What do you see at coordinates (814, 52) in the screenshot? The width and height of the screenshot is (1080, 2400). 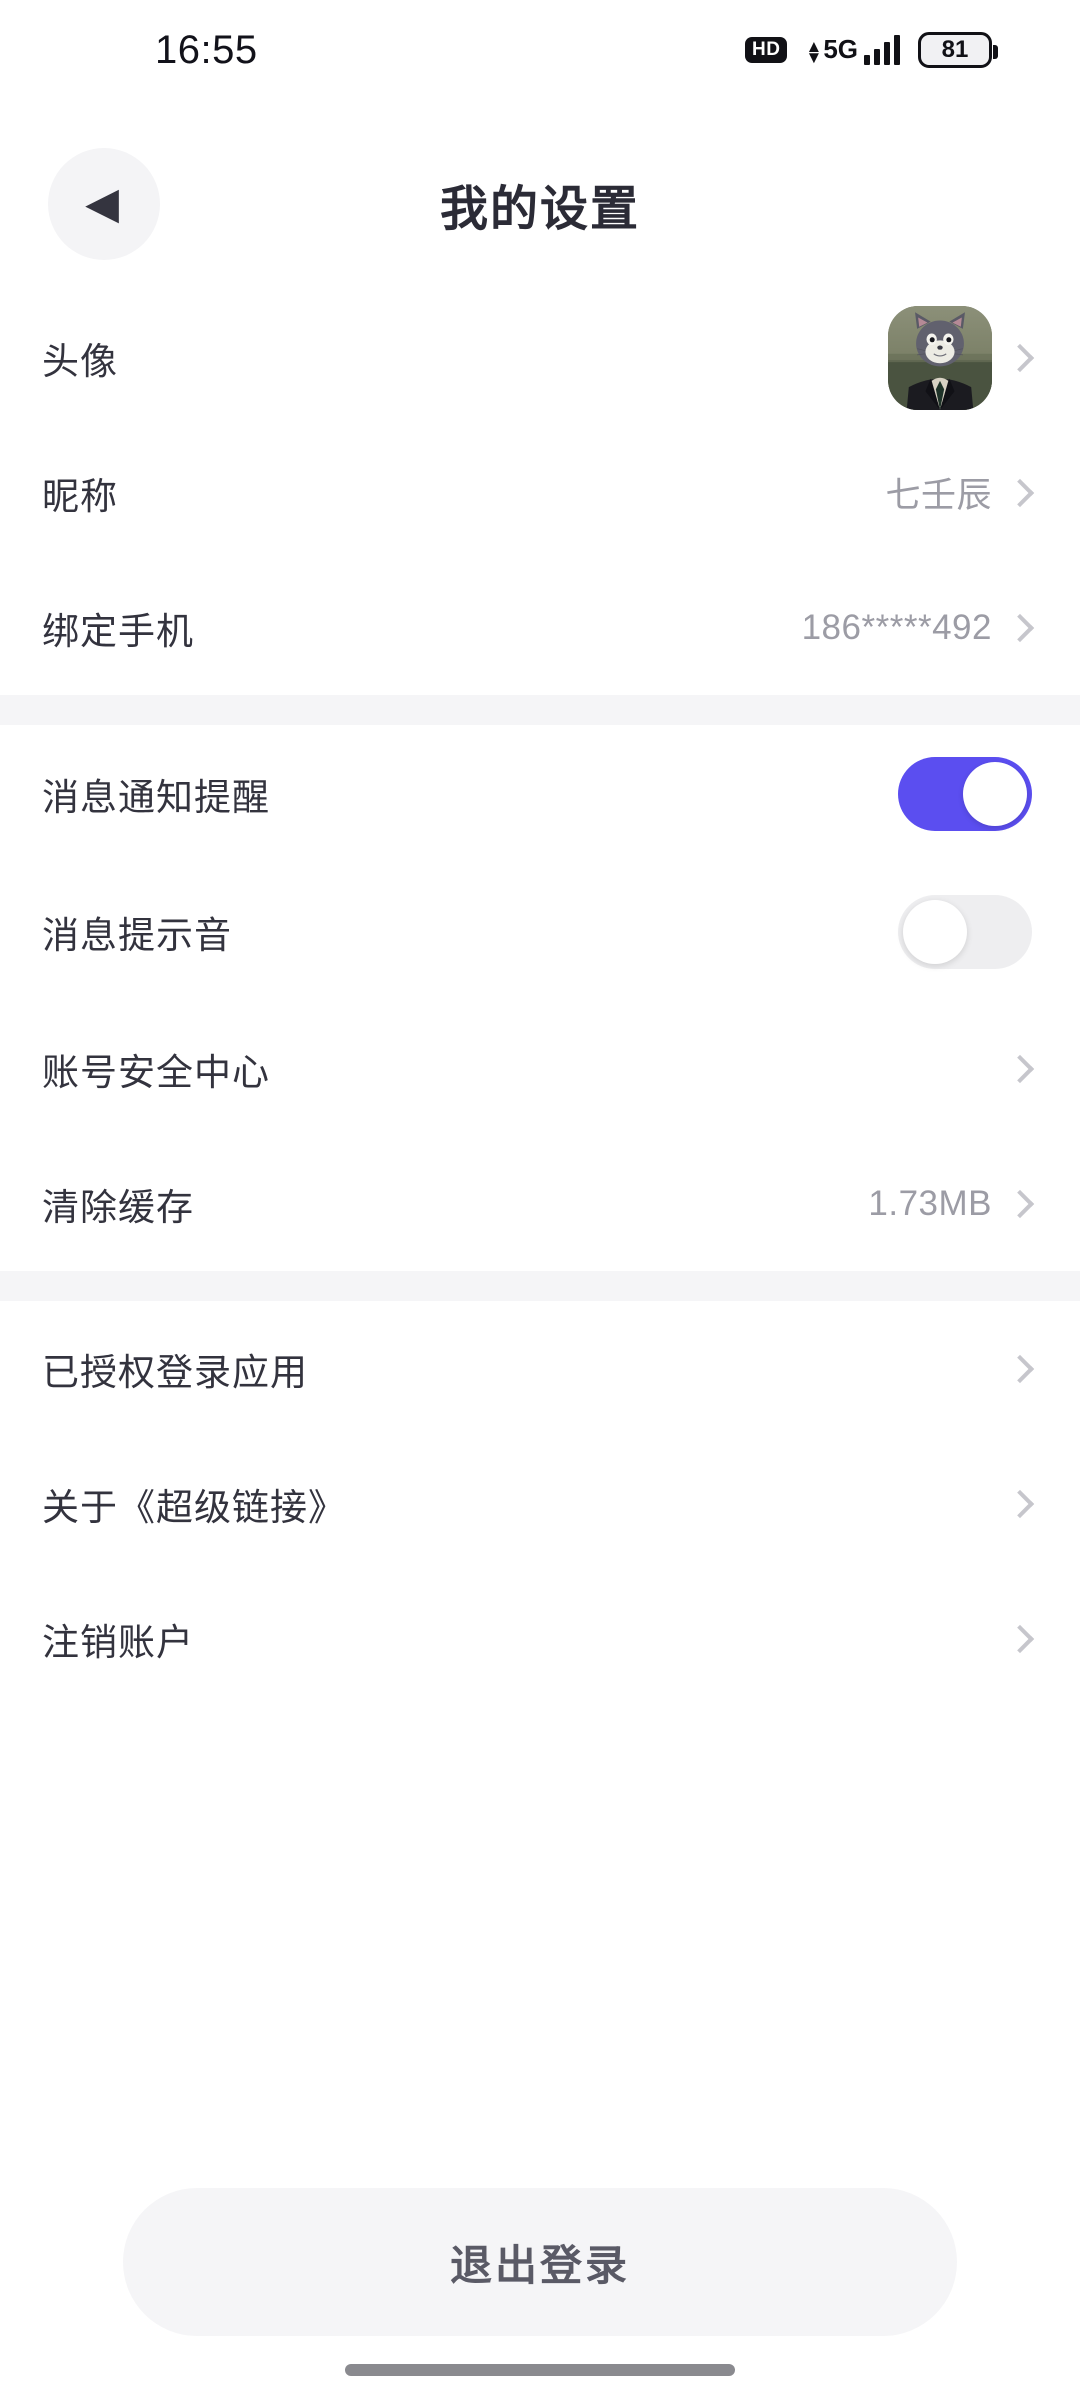 I see `data-transfer-arrows-icon: ▲ ▼` at bounding box center [814, 52].